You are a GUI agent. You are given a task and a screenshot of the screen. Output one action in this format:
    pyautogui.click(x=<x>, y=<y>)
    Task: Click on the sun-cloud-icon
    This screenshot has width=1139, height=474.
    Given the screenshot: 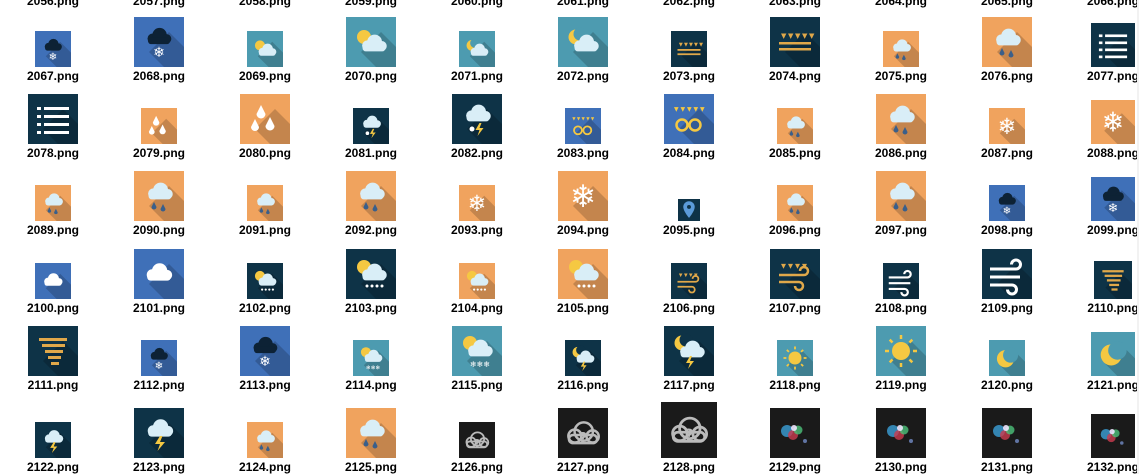 What is the action you would take?
    pyautogui.click(x=371, y=42)
    